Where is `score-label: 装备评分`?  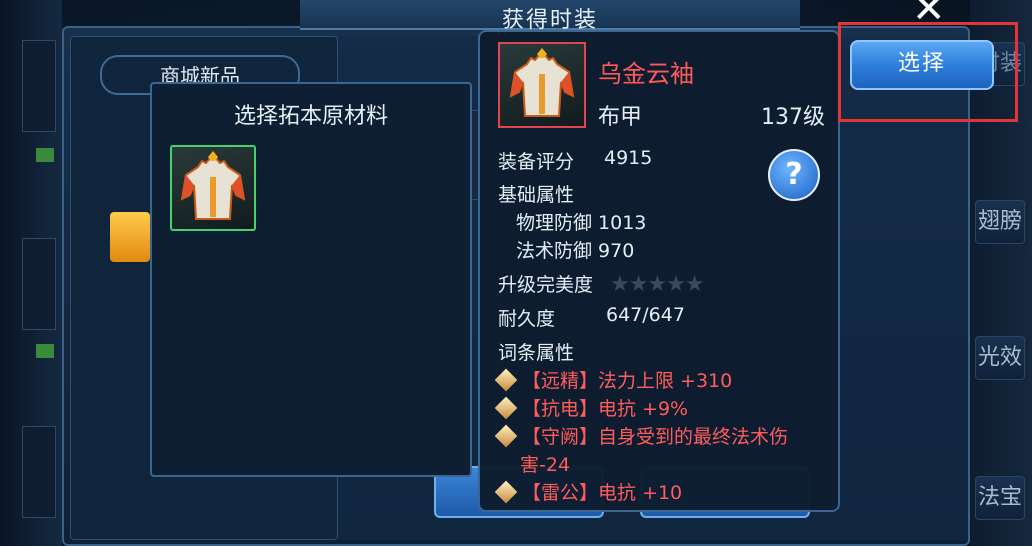 score-label: 装备评分 is located at coordinates (536, 162).